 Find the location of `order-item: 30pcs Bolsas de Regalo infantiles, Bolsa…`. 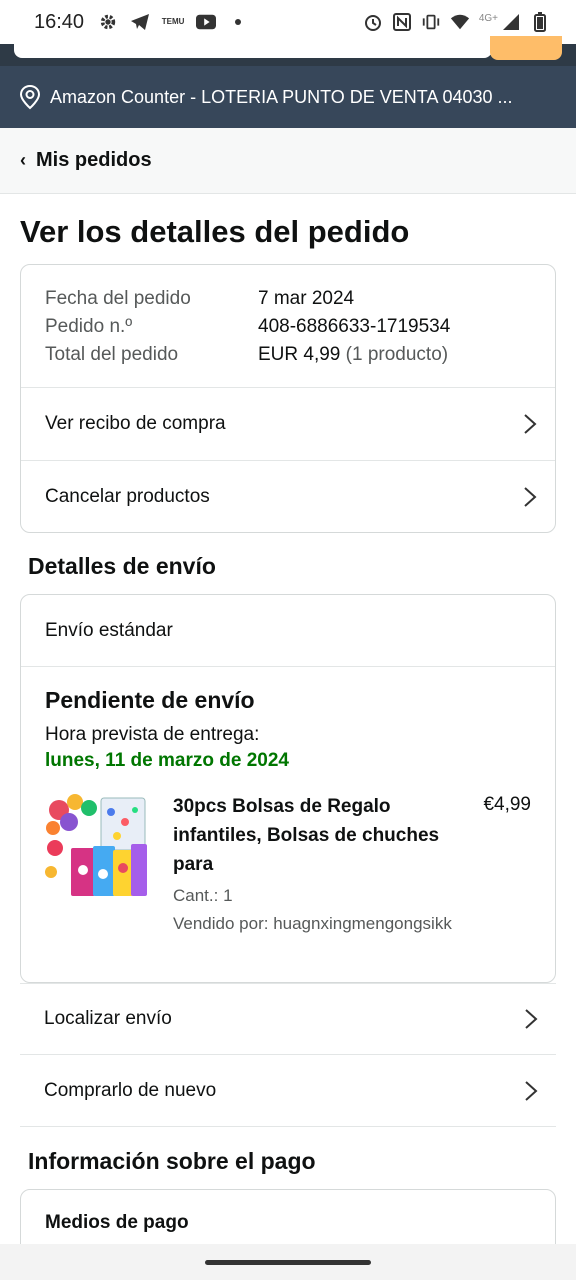

order-item: 30pcs Bolsas de Regalo infantiles, Bolsa… is located at coordinates (288, 863).